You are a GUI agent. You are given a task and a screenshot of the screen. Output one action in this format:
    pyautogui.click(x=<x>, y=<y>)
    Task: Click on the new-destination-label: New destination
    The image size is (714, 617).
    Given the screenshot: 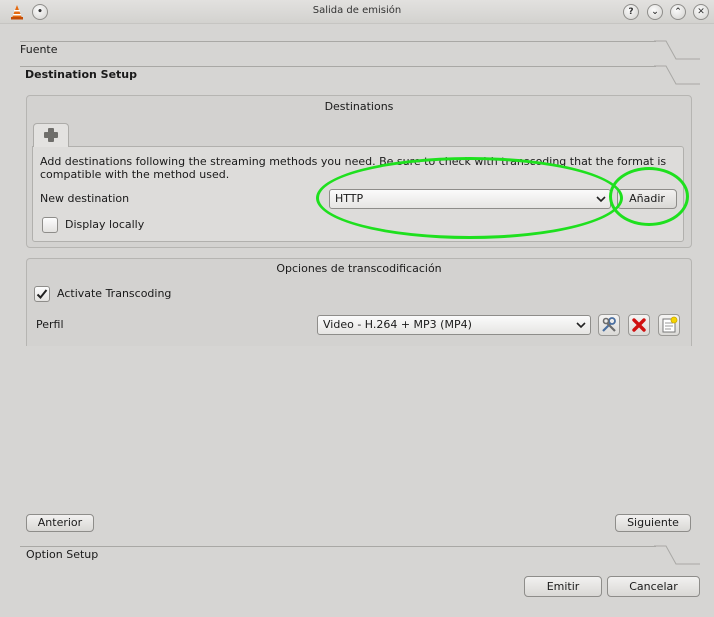 What is the action you would take?
    pyautogui.click(x=85, y=198)
    